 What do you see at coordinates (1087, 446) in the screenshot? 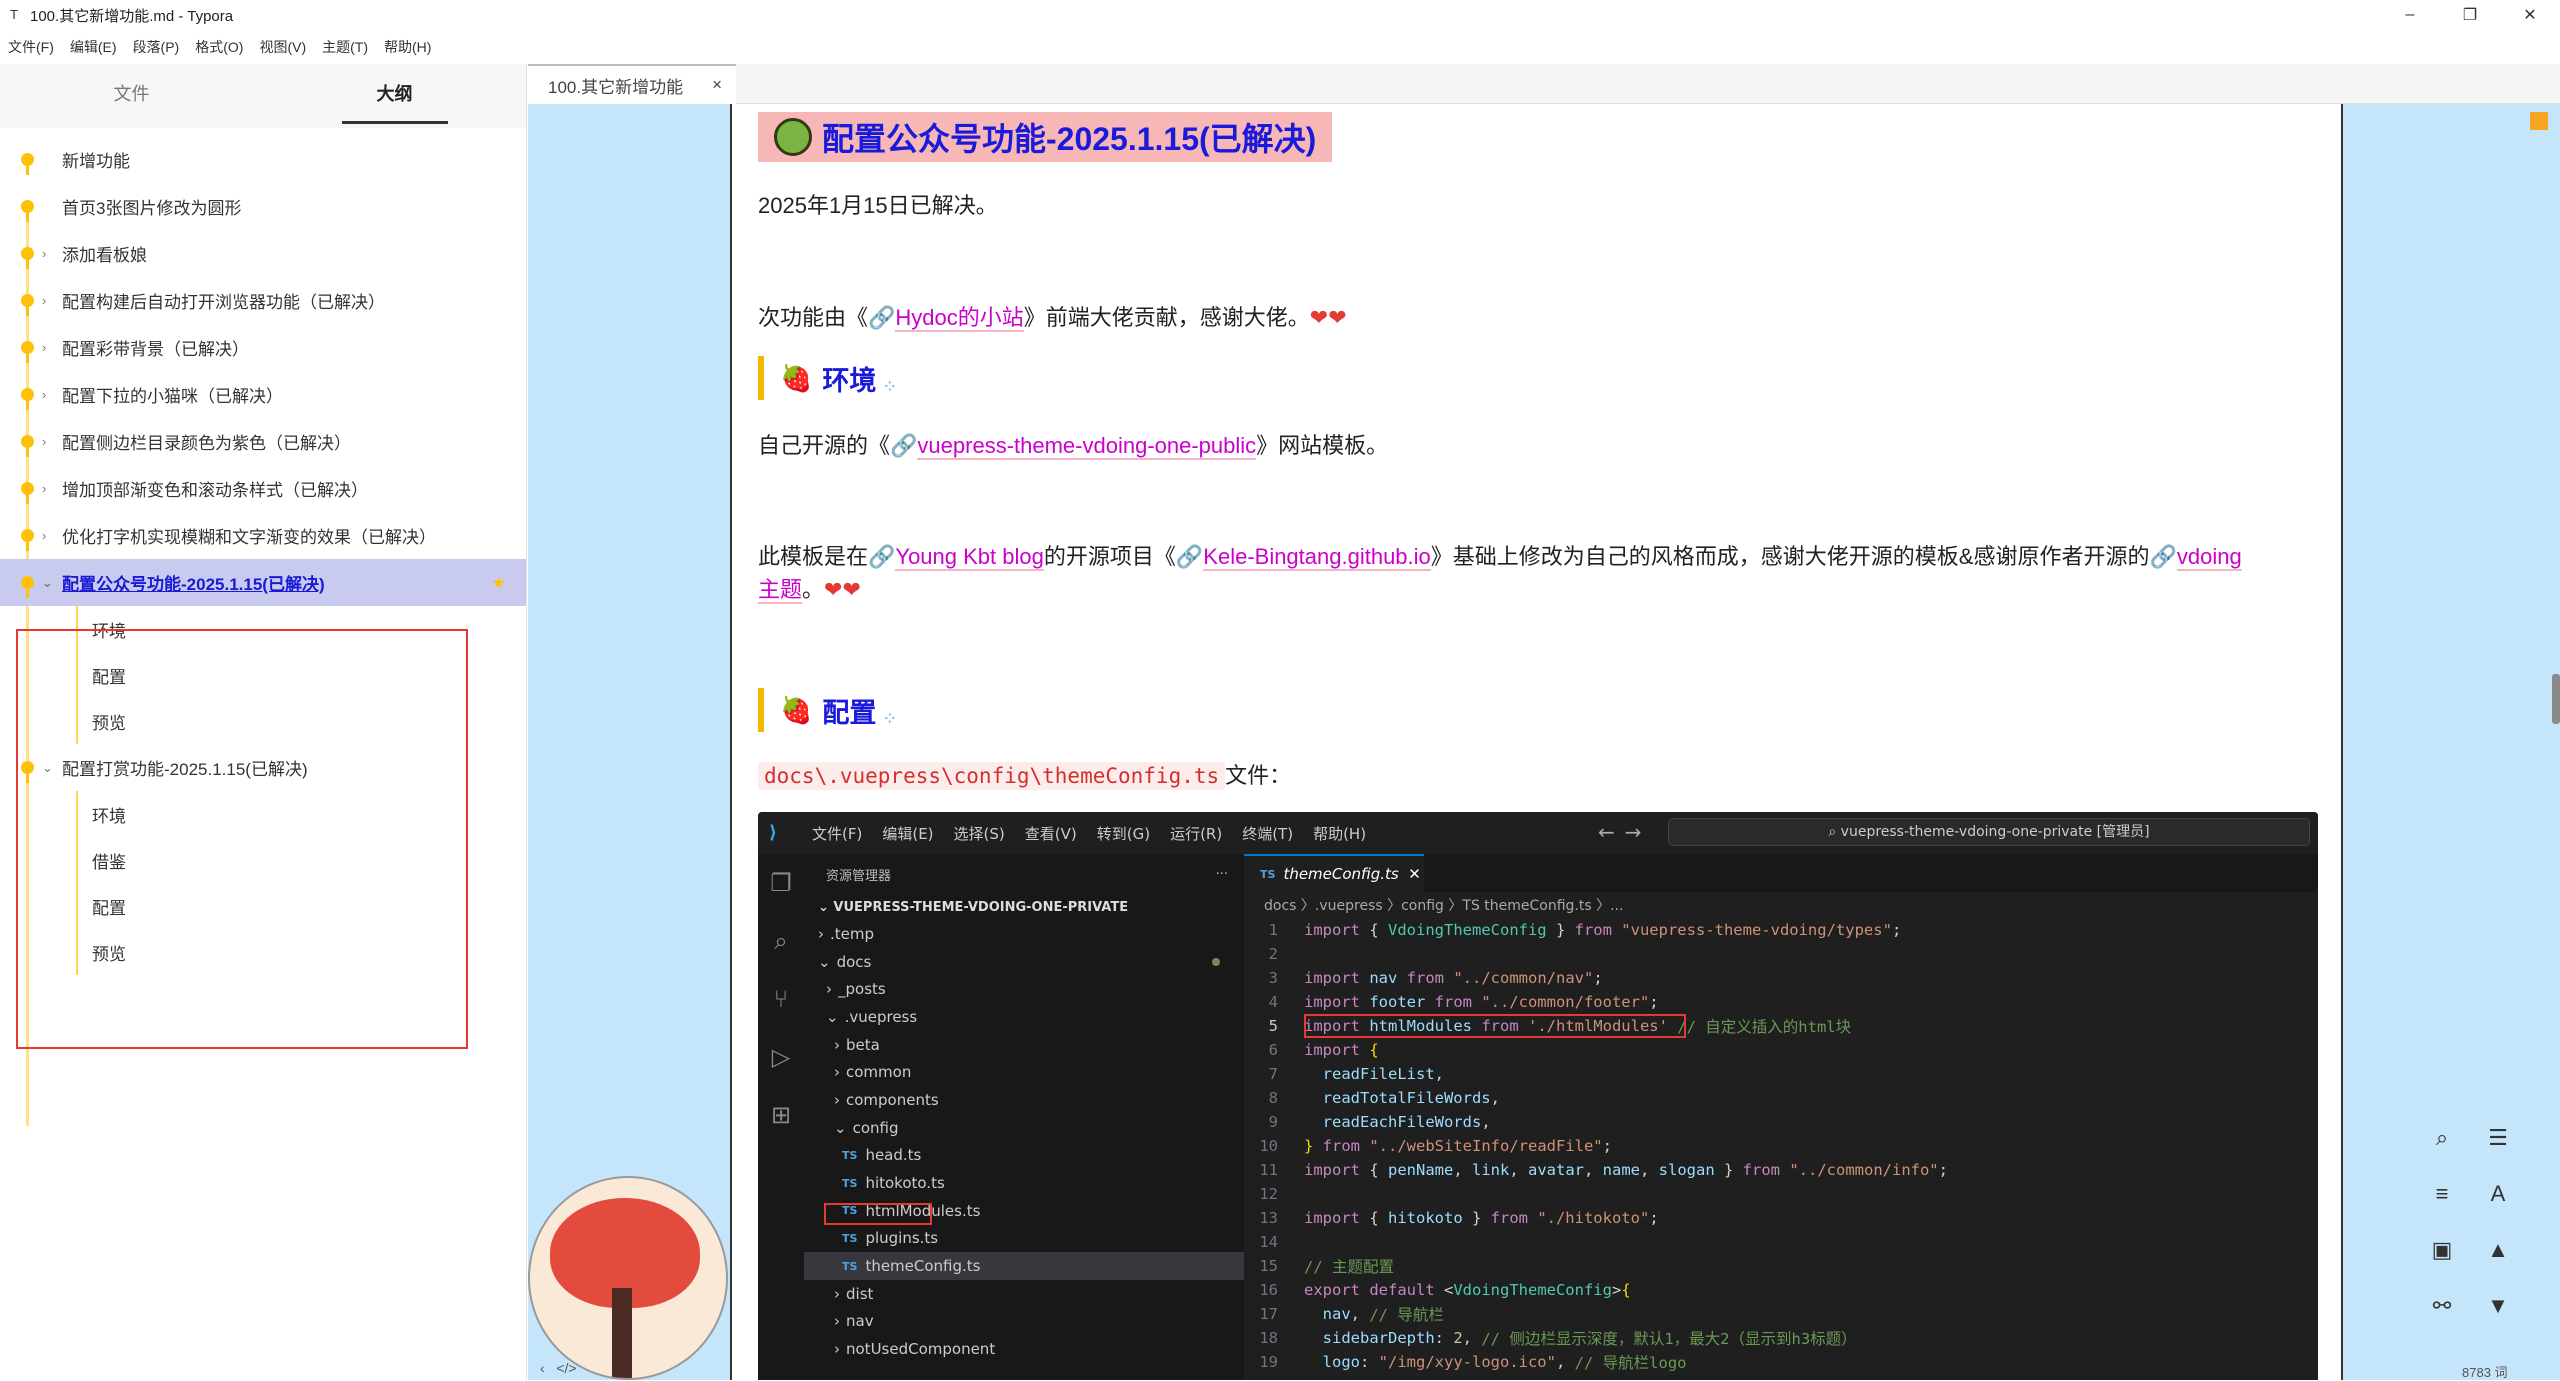
I see `link-vuepress-theme: vuepress-theme-vdoing-one-public` at bounding box center [1087, 446].